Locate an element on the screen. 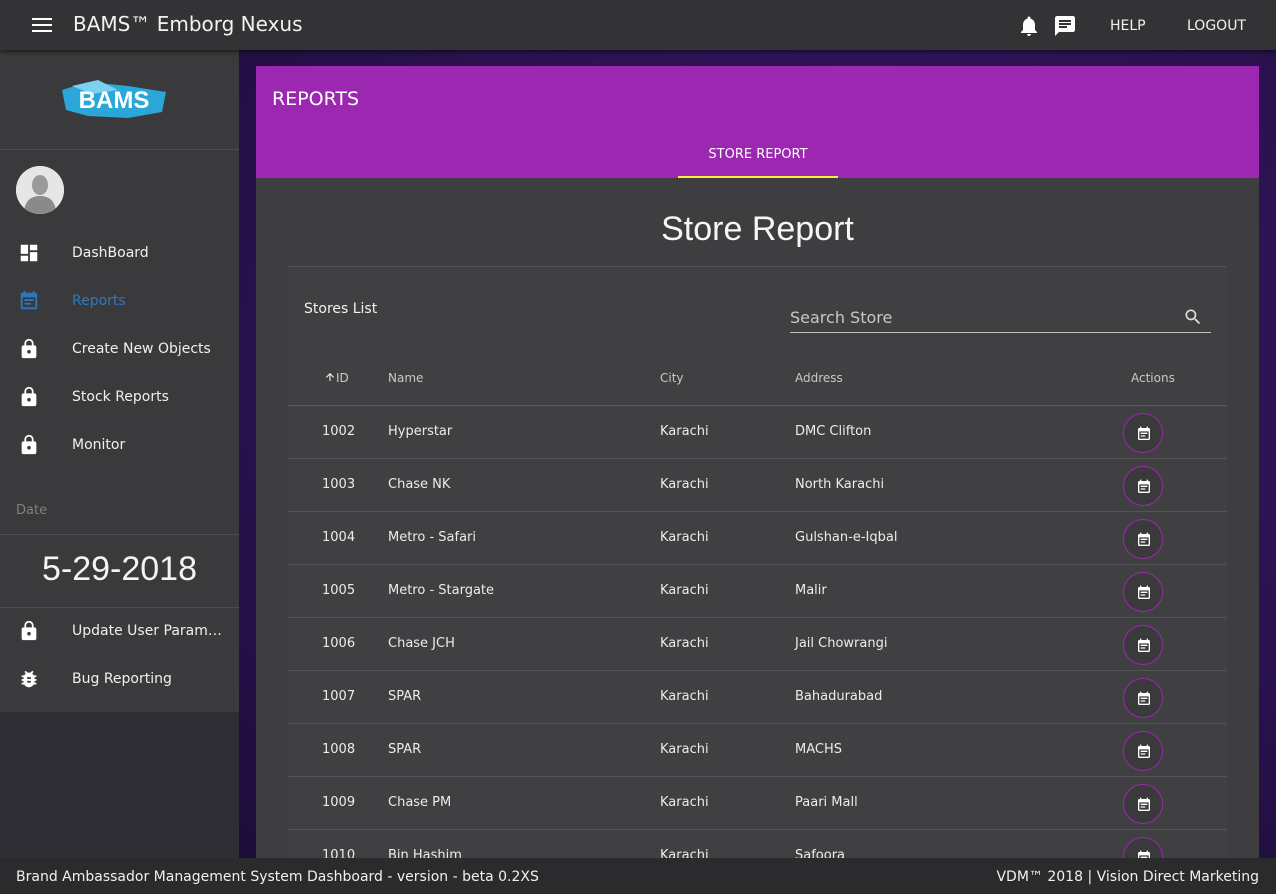  column-header-name: Name is located at coordinates (405, 378).